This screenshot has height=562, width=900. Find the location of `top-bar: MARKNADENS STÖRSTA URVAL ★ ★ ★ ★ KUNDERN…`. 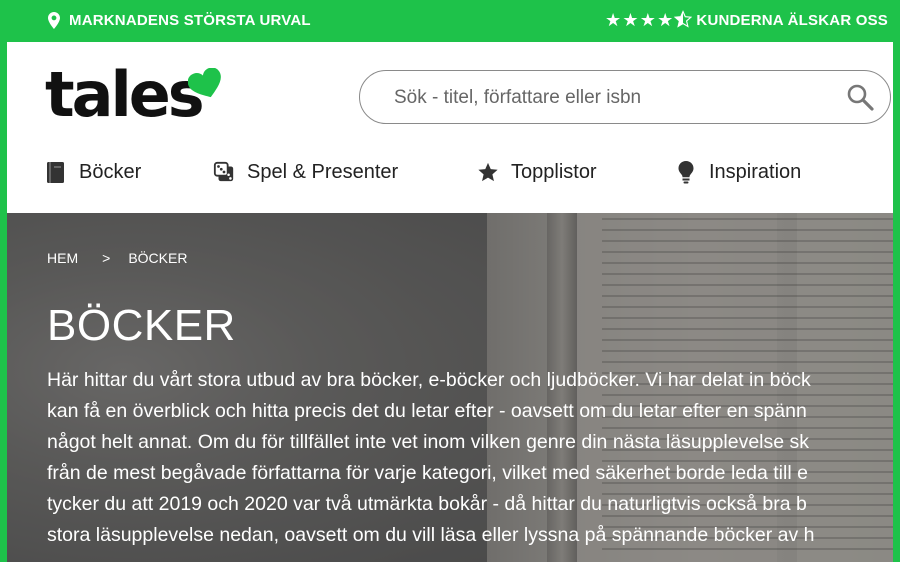

top-bar: MARKNADENS STÖRSTA URVAL ★ ★ ★ ★ KUNDERN… is located at coordinates (450, 21).